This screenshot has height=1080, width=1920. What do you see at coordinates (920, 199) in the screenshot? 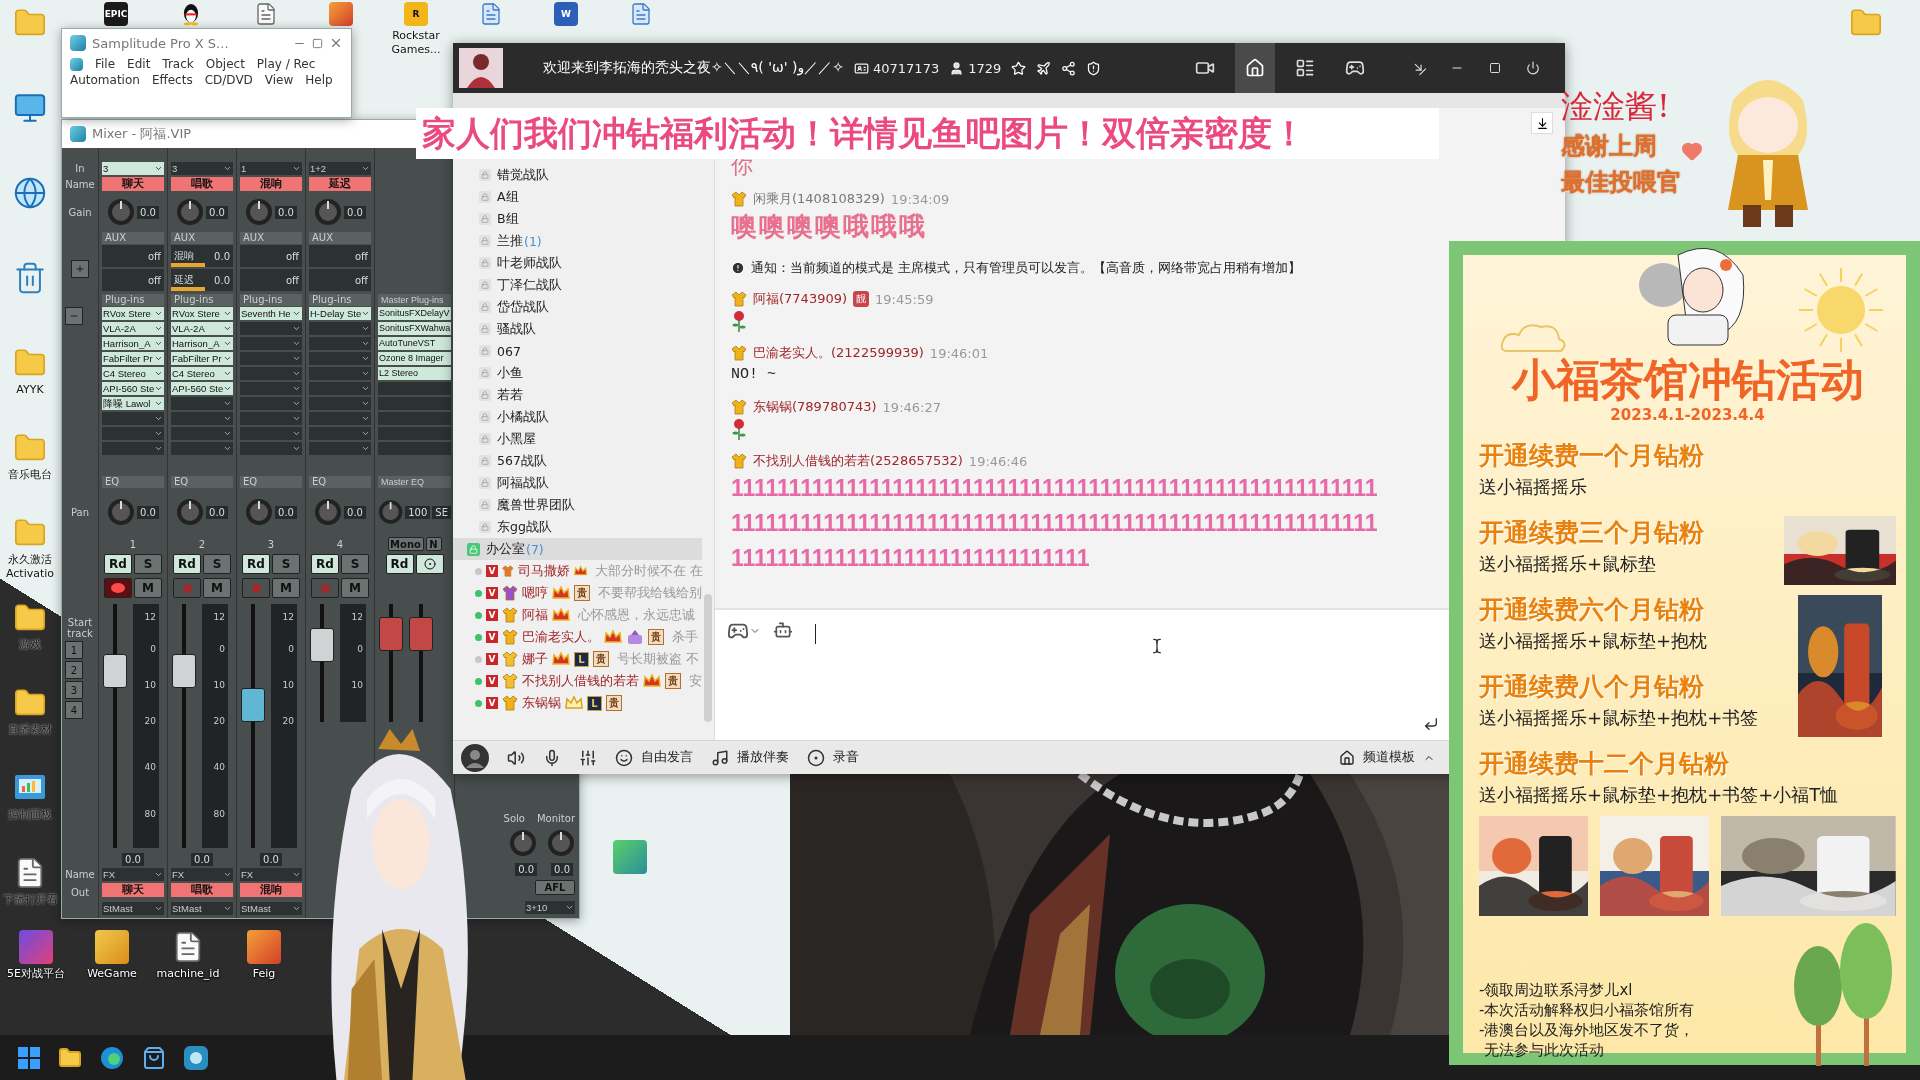
I see `message-time: 19:34:09` at bounding box center [920, 199].